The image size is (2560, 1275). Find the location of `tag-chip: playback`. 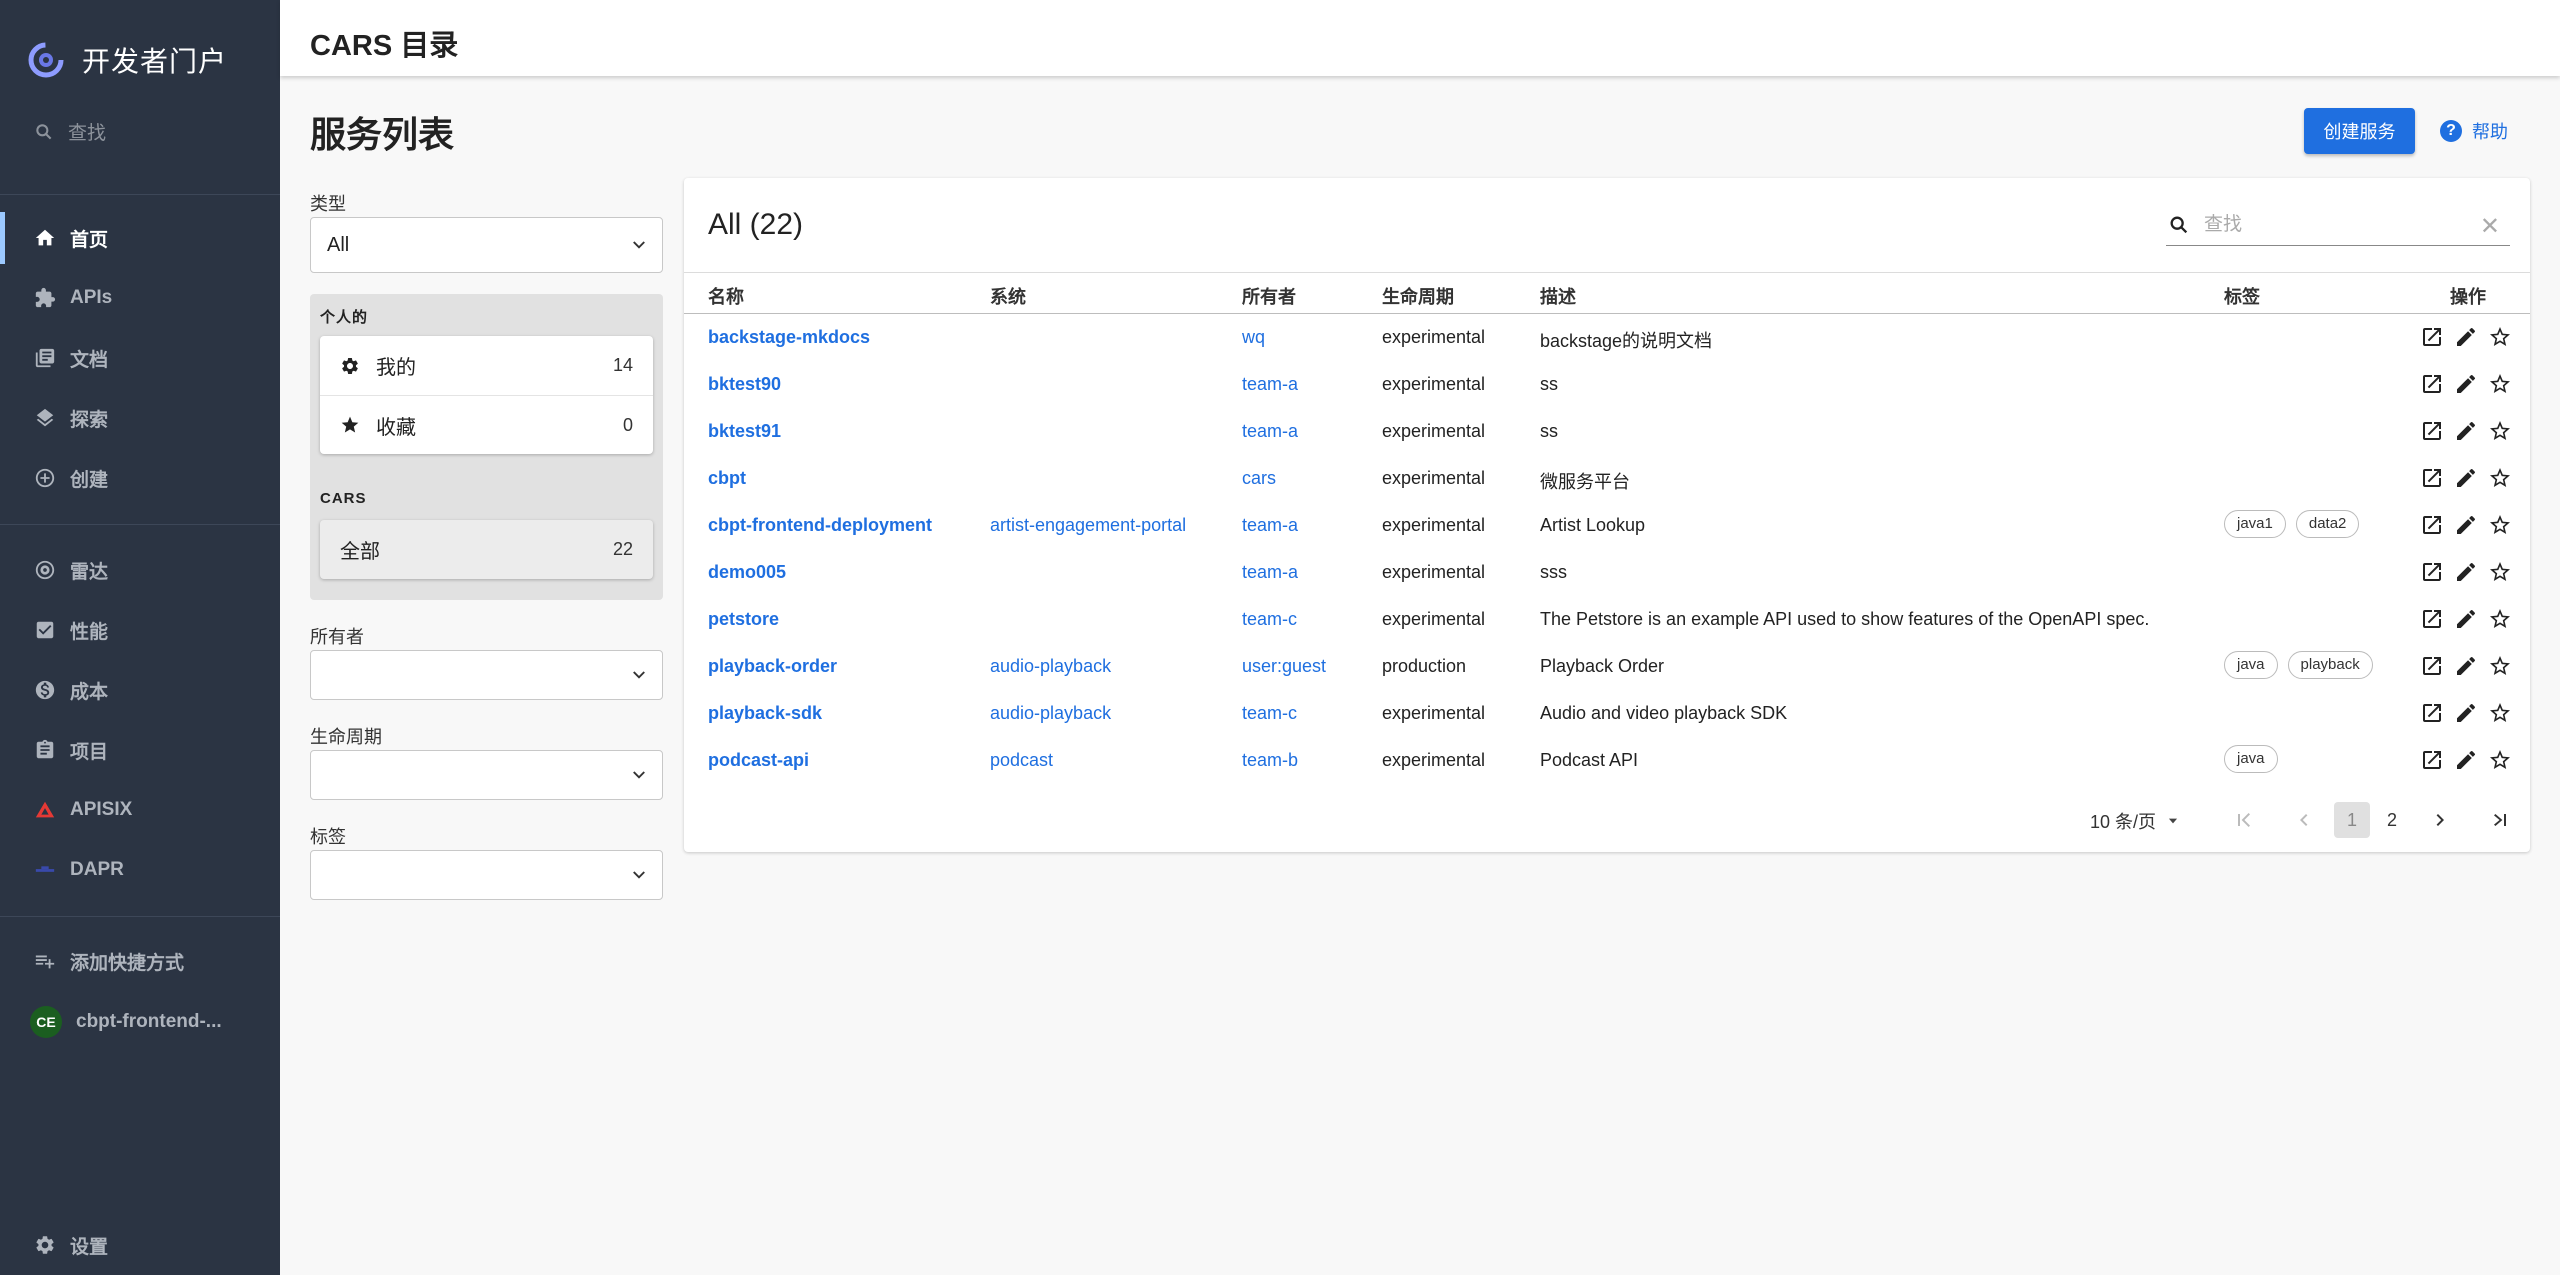

tag-chip: playback is located at coordinates (2330, 665).